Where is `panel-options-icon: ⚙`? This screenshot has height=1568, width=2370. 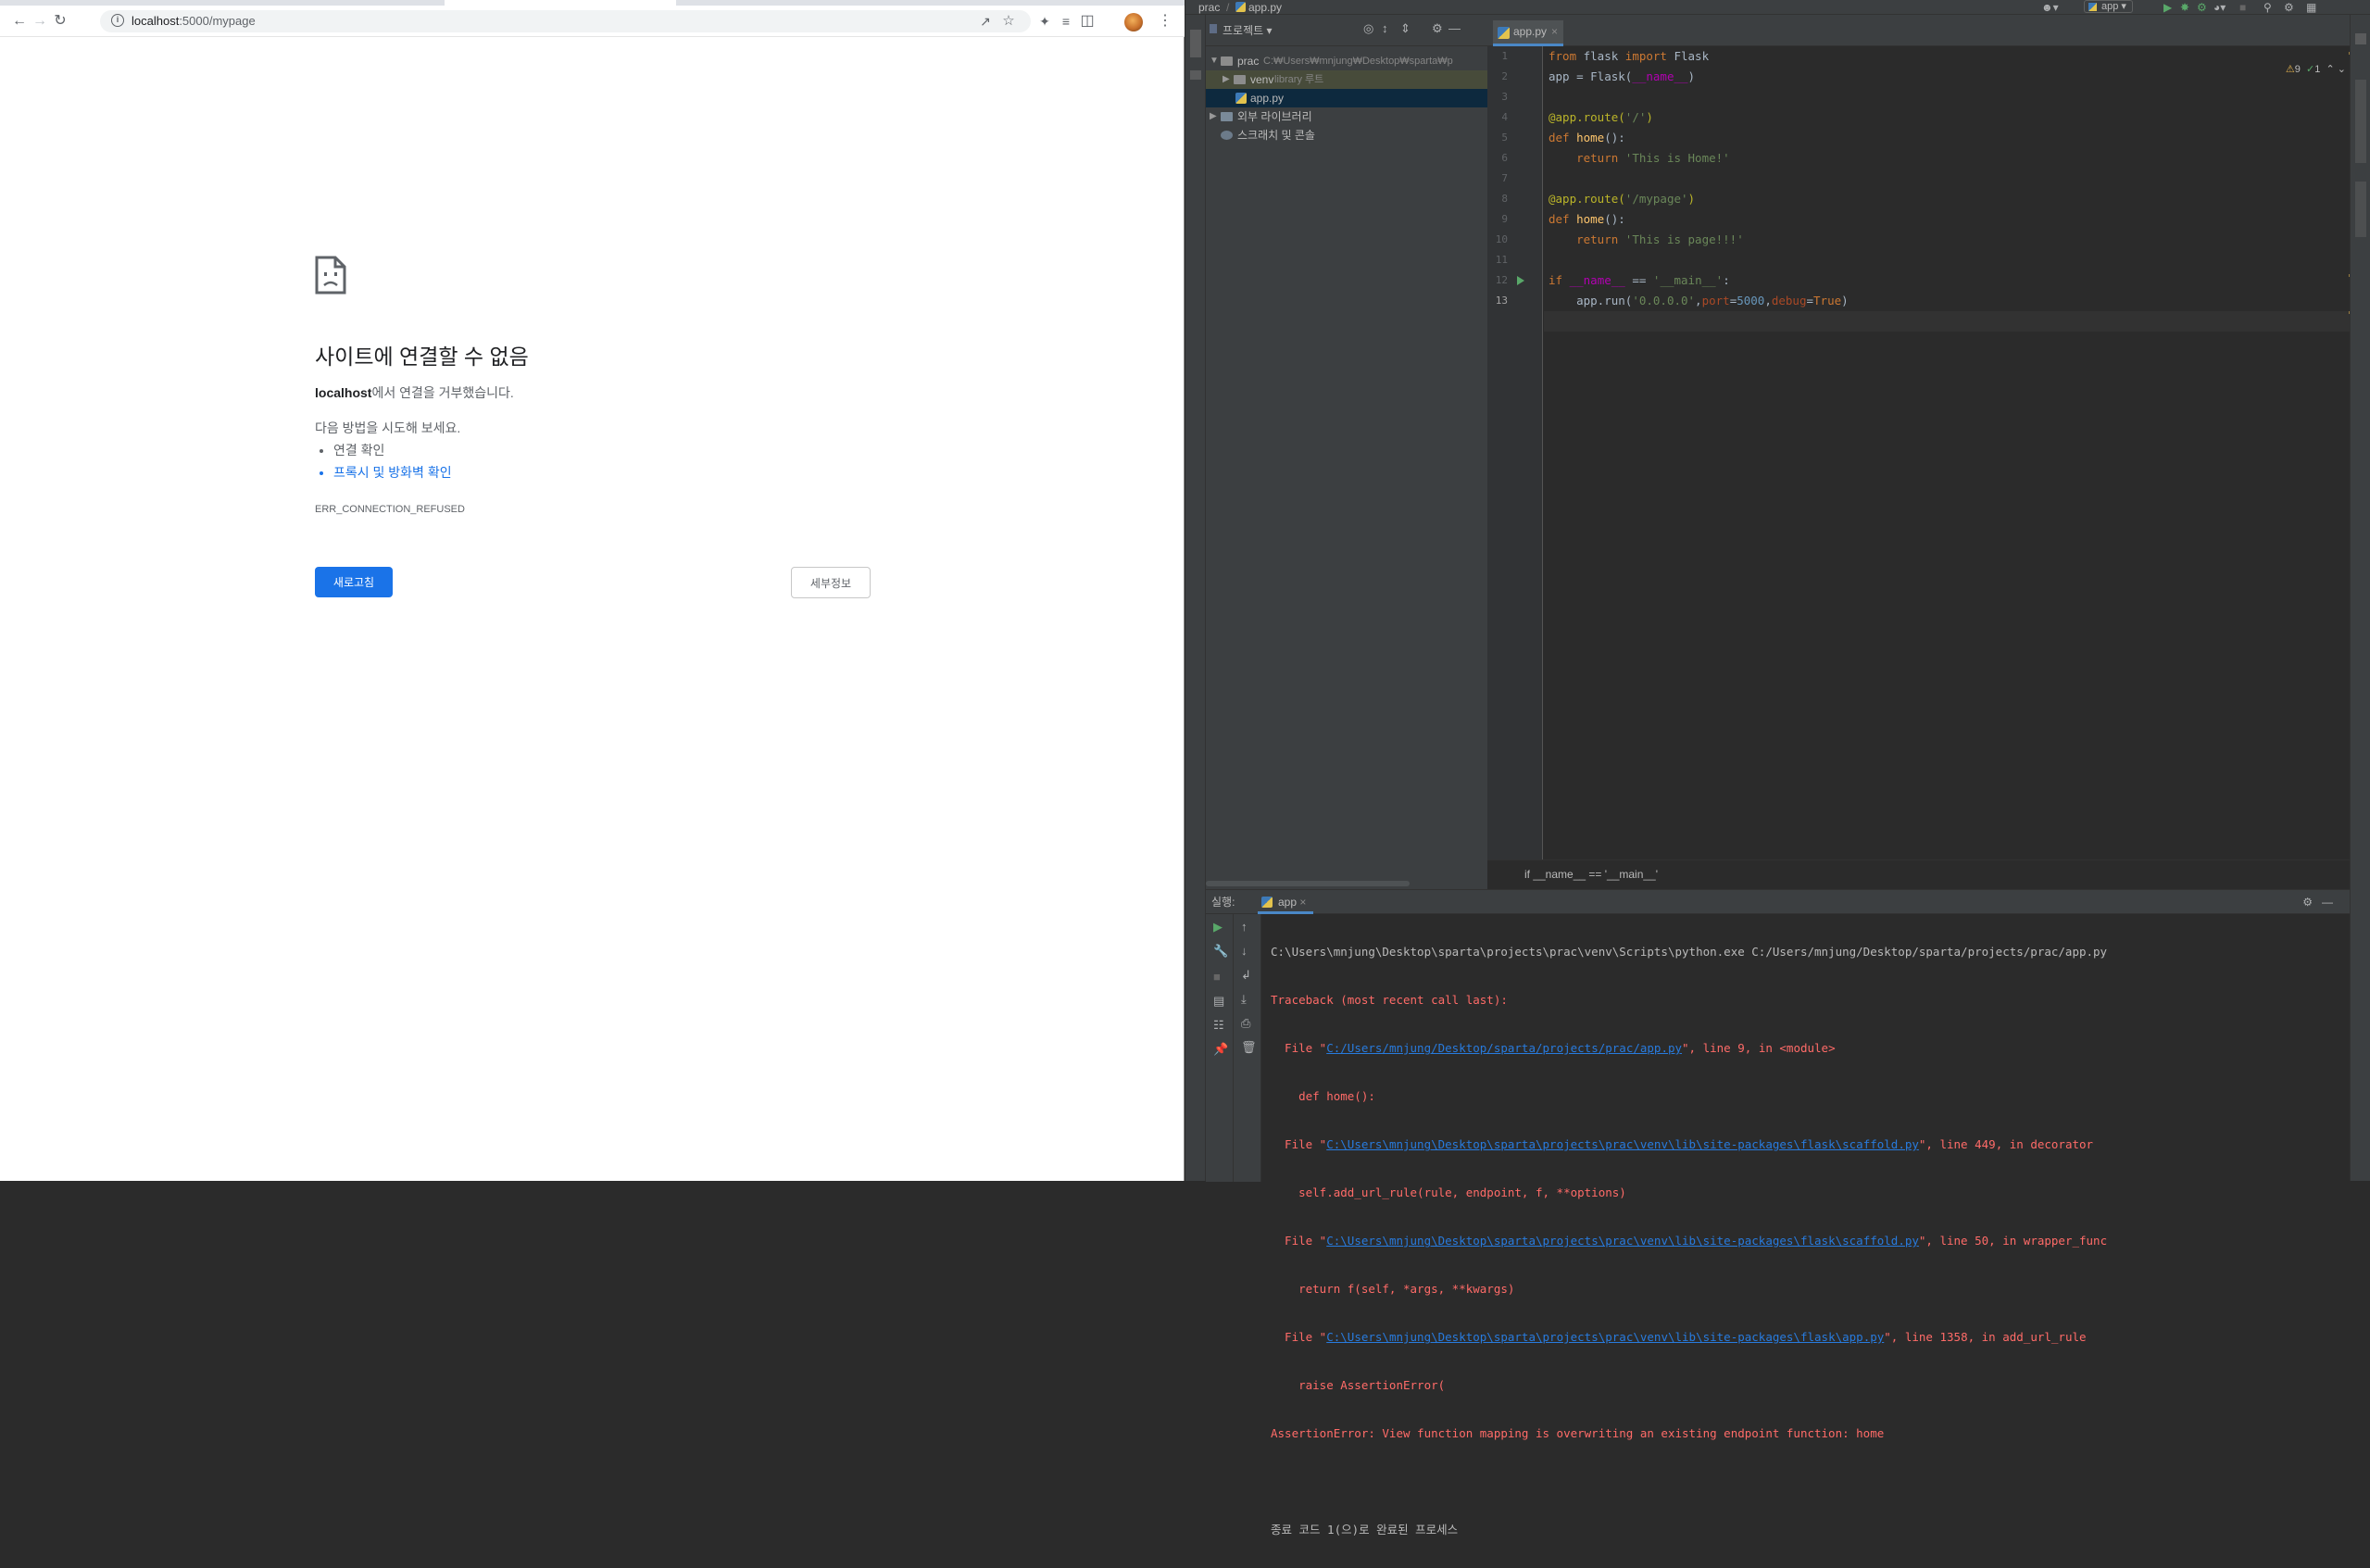 panel-options-icon: ⚙ is located at coordinates (1437, 29).